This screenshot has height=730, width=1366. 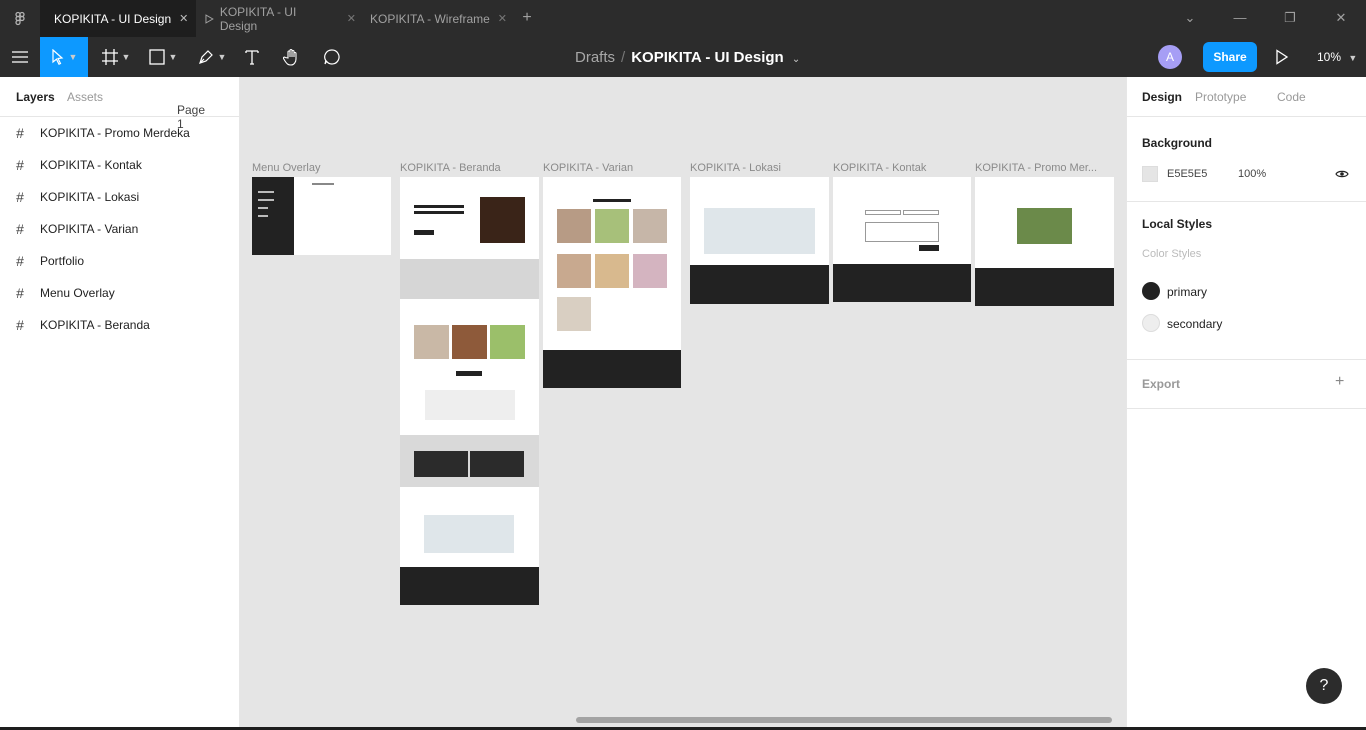 I want to click on frame-label: Menu Overlay, so click(x=286, y=168).